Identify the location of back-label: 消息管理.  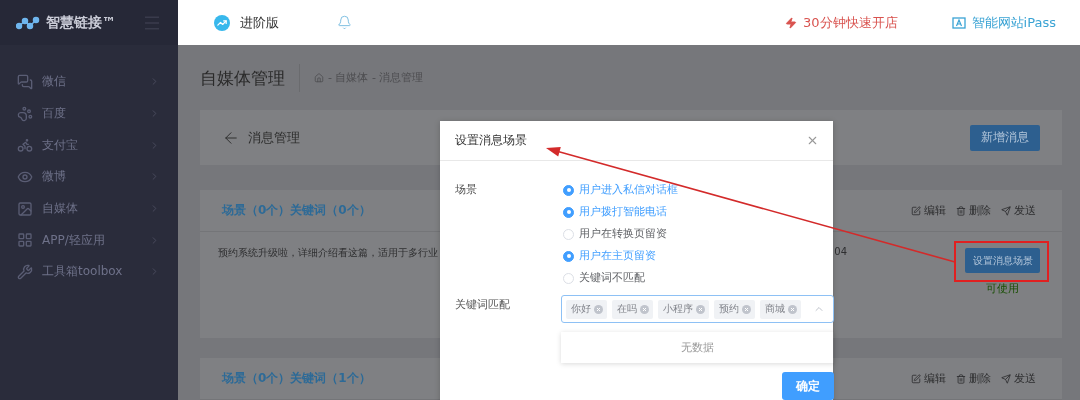
(274, 137).